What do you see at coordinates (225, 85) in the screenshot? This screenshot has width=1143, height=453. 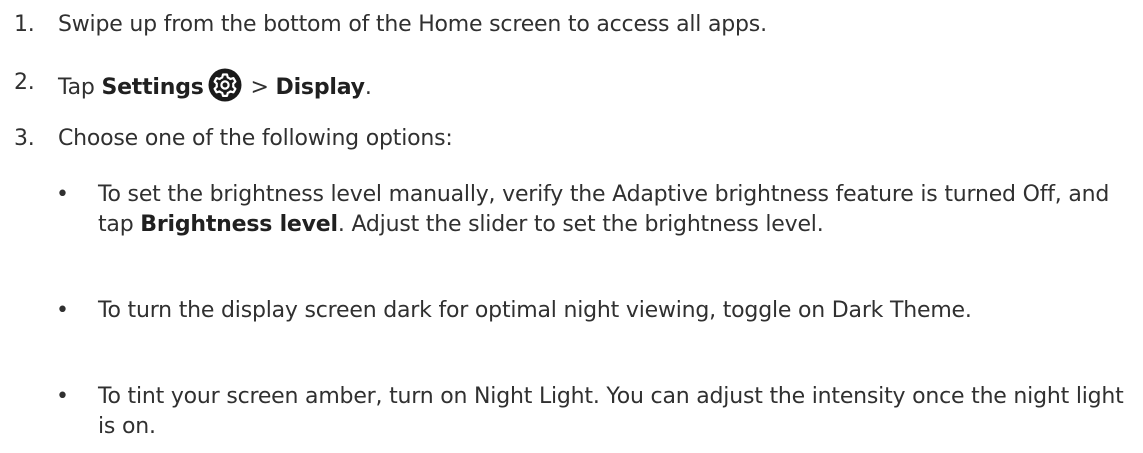 I see `settings-gear-icon` at bounding box center [225, 85].